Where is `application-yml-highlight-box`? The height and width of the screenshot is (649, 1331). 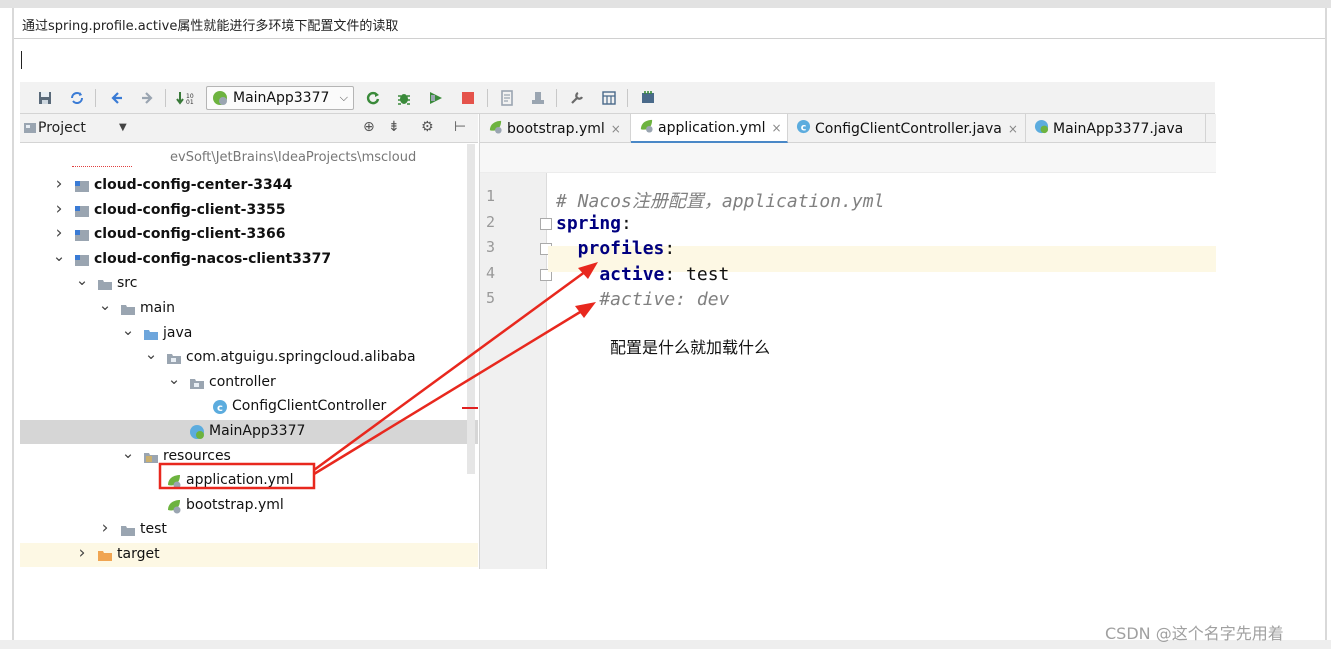
application-yml-highlight-box is located at coordinates (237, 476).